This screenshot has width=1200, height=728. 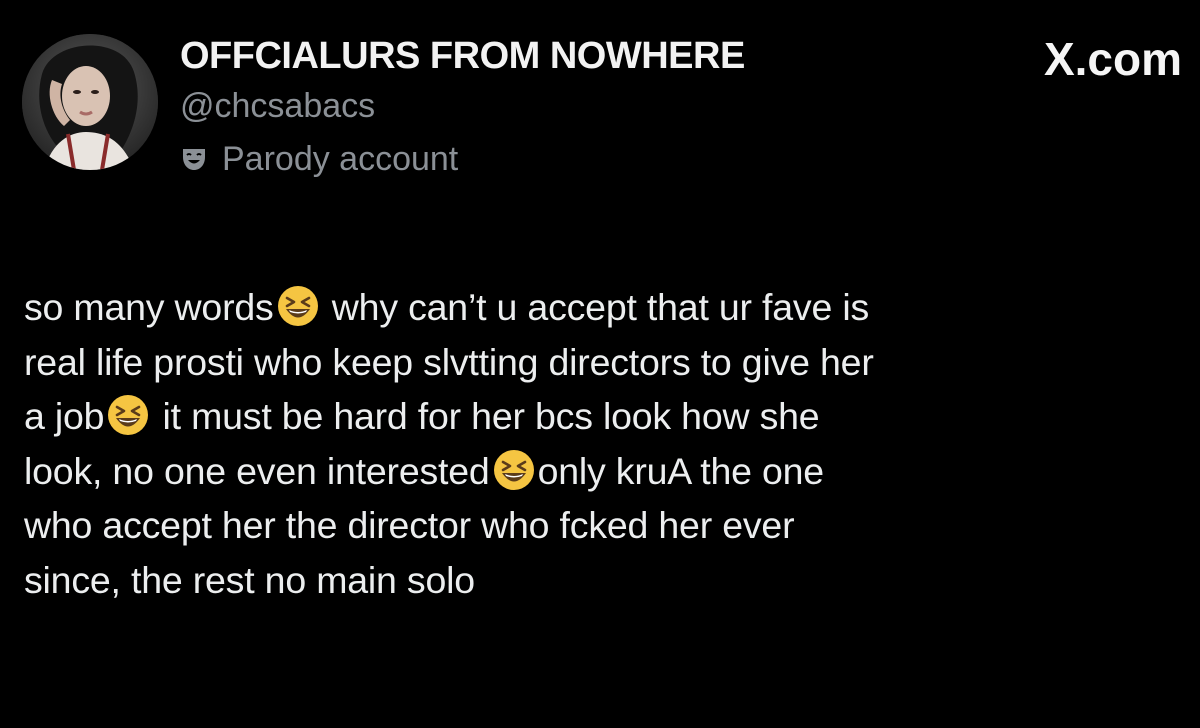 I want to click on theater-mask-icon, so click(x=194, y=159).